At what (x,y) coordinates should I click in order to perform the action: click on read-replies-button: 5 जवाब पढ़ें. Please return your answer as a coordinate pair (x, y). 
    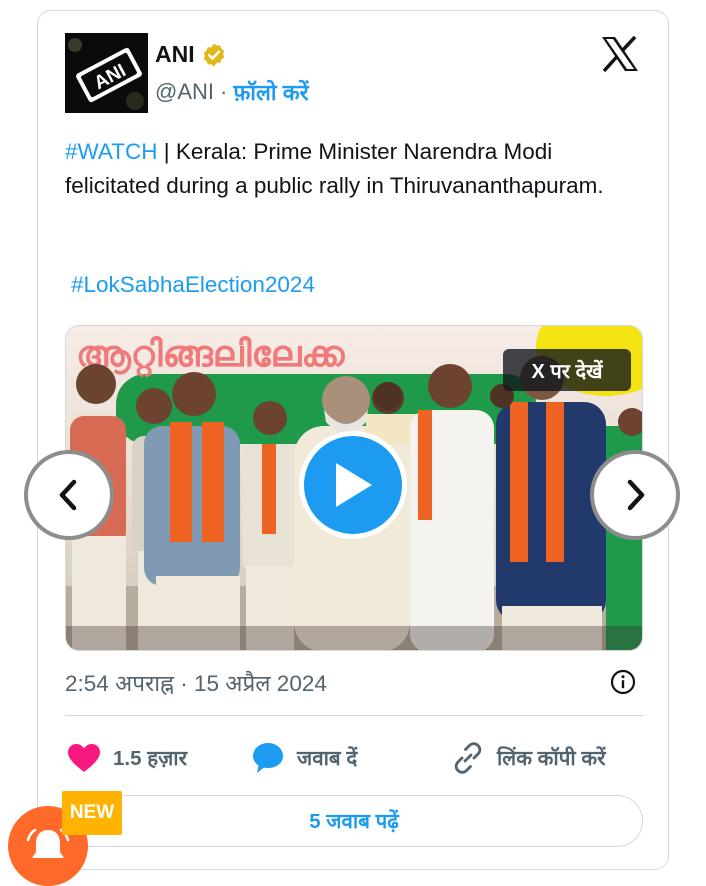
    Looking at the image, I should click on (354, 821).